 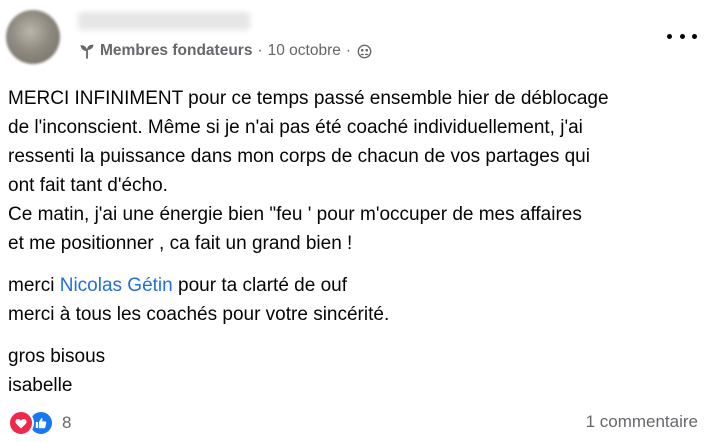 I want to click on comment-count-link: 1 commentaire, so click(x=642, y=422).